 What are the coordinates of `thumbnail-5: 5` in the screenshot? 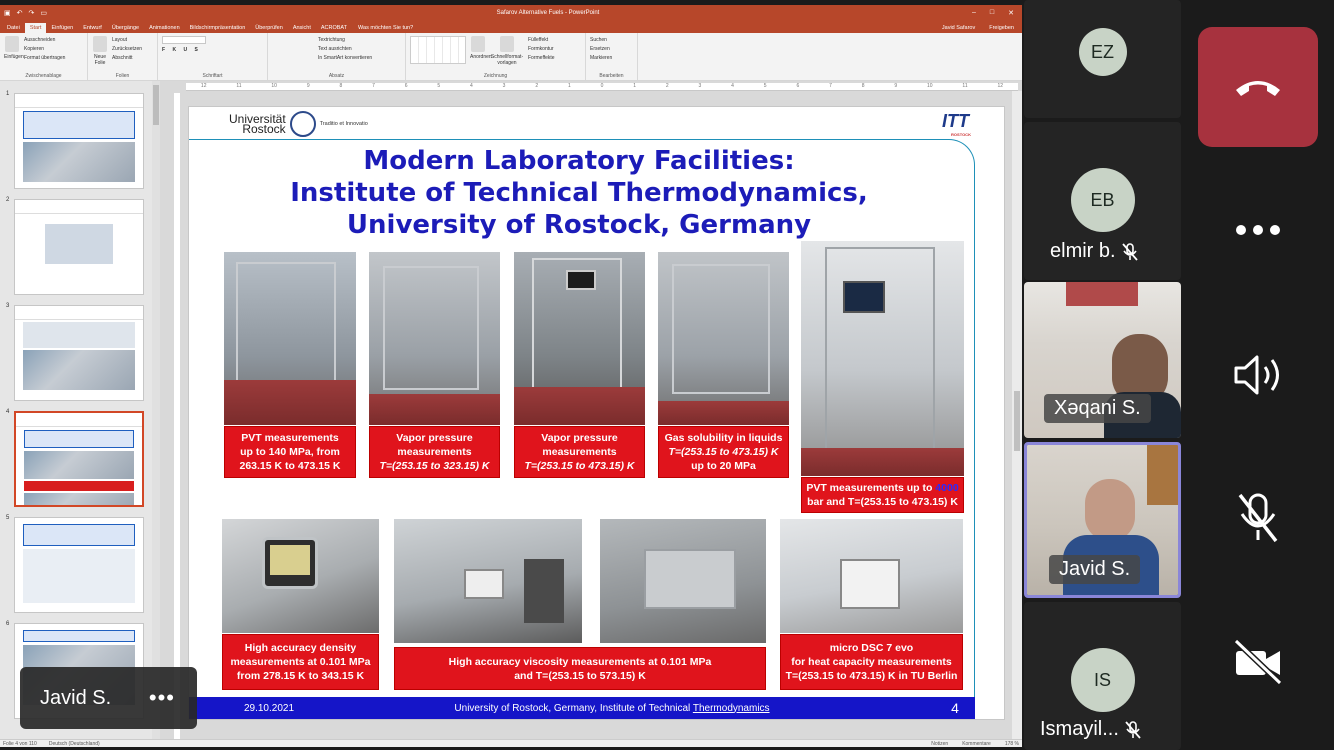 It's located at (74, 564).